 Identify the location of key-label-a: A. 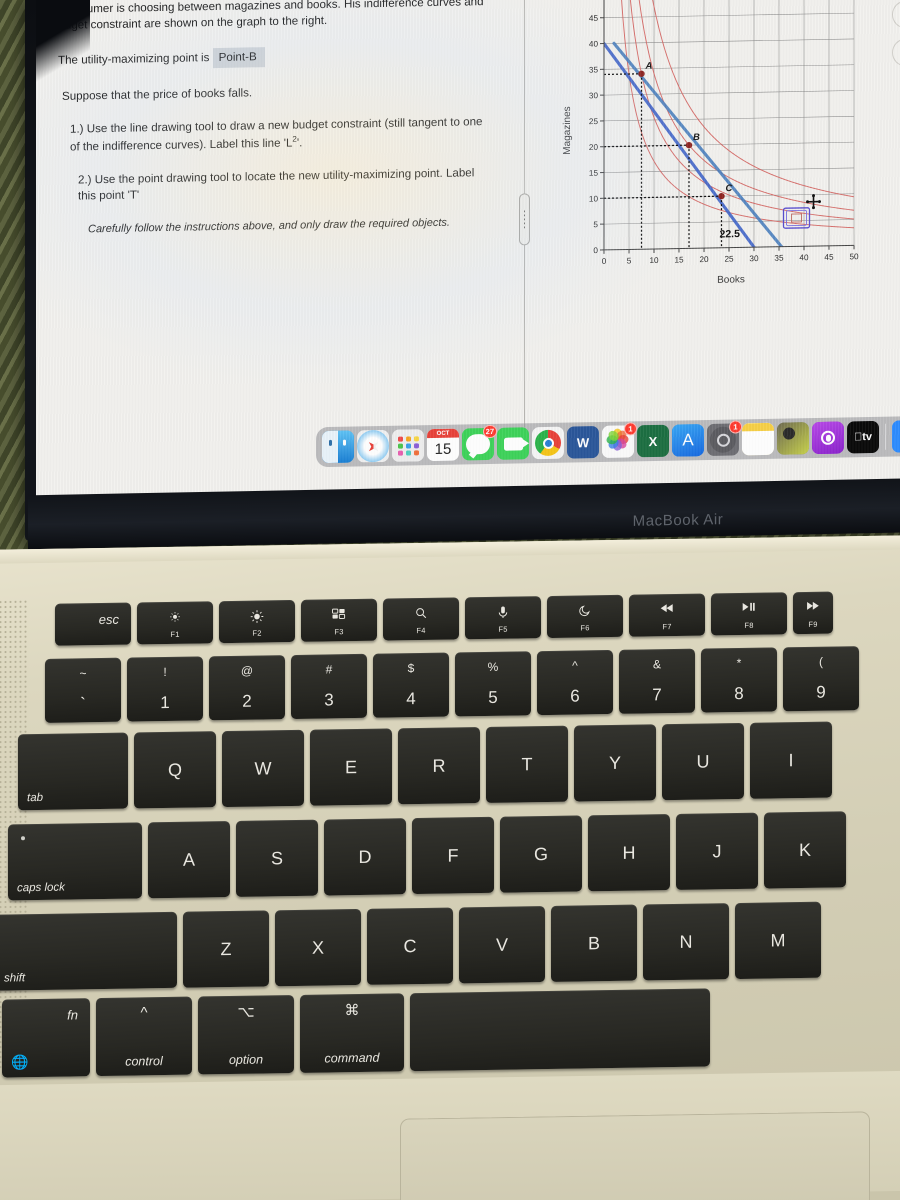
(188, 859).